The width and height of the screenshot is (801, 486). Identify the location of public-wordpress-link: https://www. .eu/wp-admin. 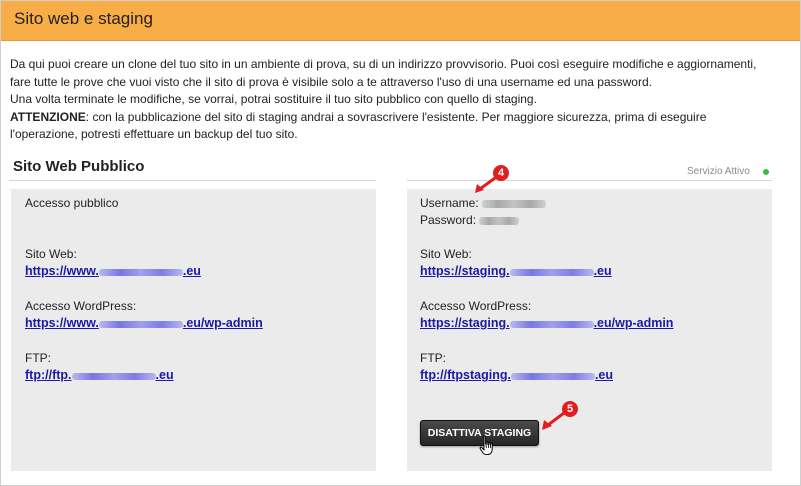
(144, 323).